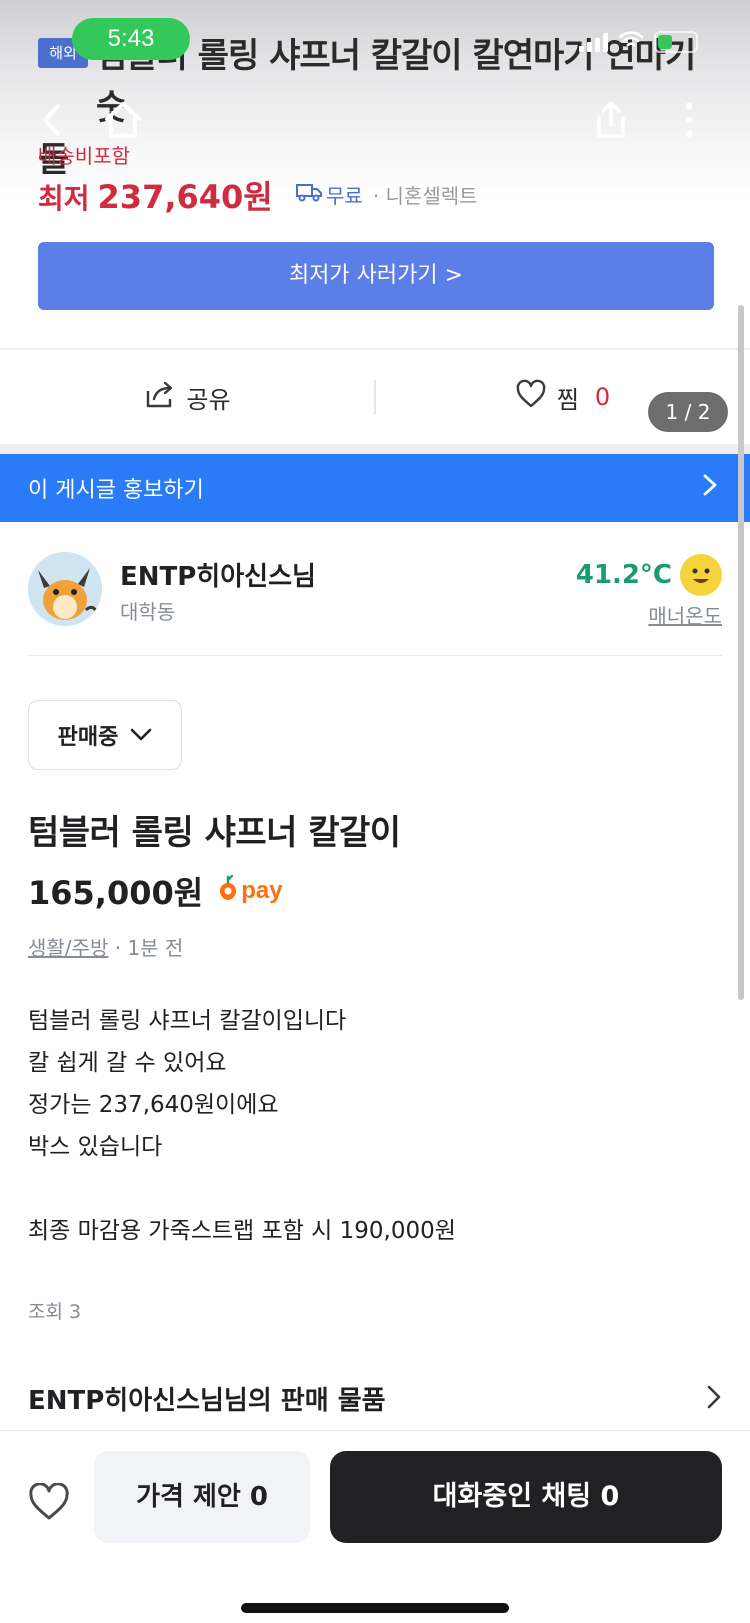 The height and width of the screenshot is (1623, 750). I want to click on pay-label: pay, so click(262, 890).